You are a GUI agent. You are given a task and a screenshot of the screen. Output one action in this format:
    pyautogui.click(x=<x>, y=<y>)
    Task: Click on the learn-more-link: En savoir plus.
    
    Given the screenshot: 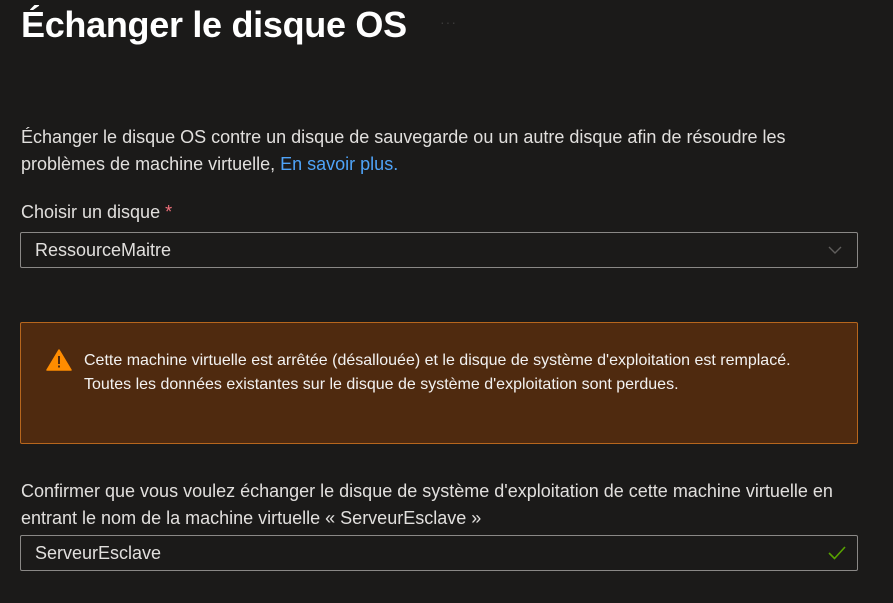 What is the action you would take?
    pyautogui.click(x=339, y=164)
    